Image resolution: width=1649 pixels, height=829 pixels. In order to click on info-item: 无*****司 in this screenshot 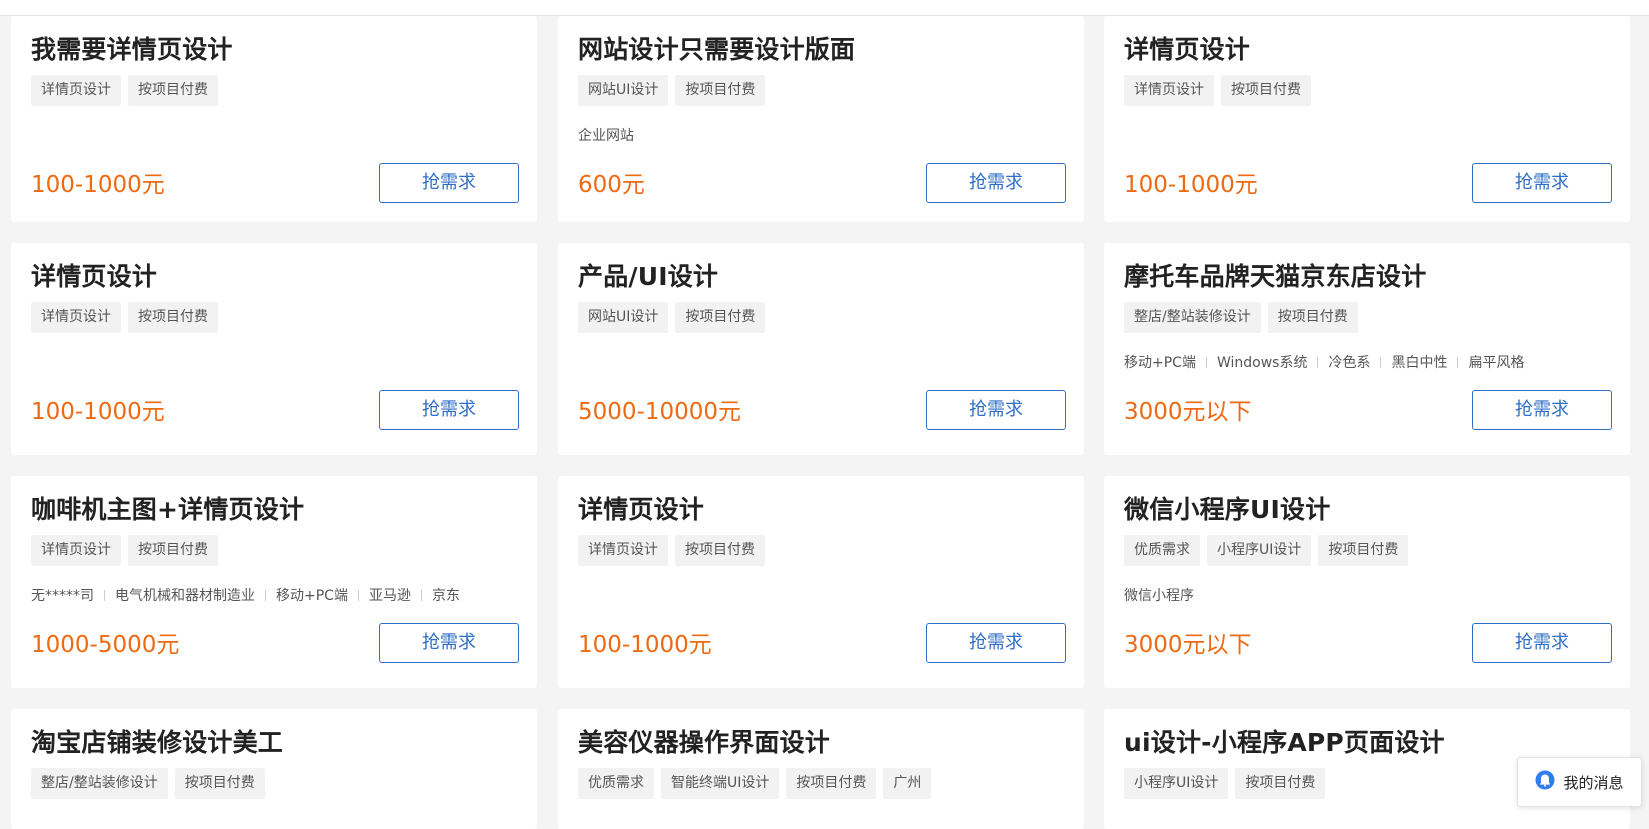, I will do `click(62, 596)`.